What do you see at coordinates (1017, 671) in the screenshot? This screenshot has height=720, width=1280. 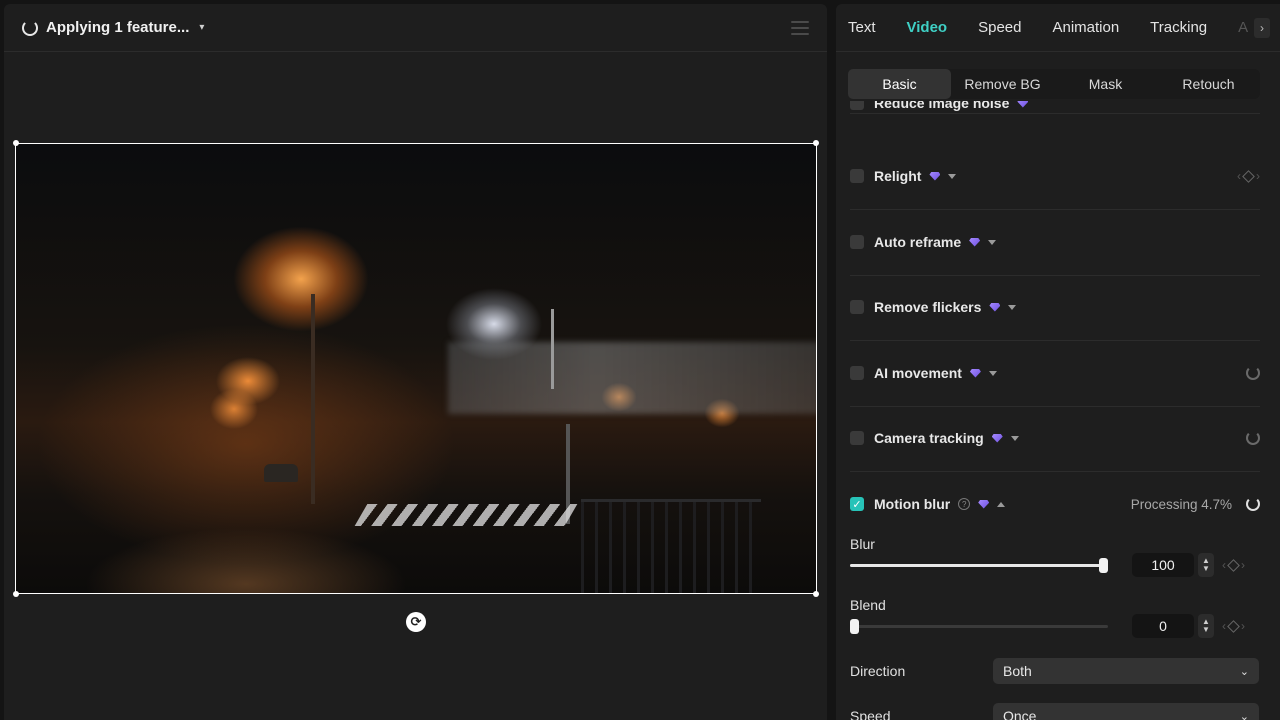 I see `direction-selected-value: Both` at bounding box center [1017, 671].